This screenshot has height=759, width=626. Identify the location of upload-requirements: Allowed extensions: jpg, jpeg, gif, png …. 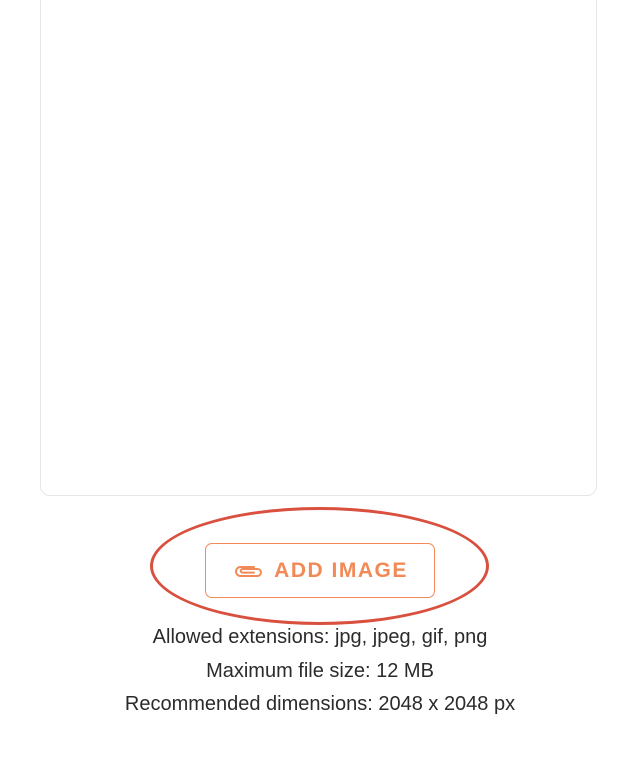
(313, 671).